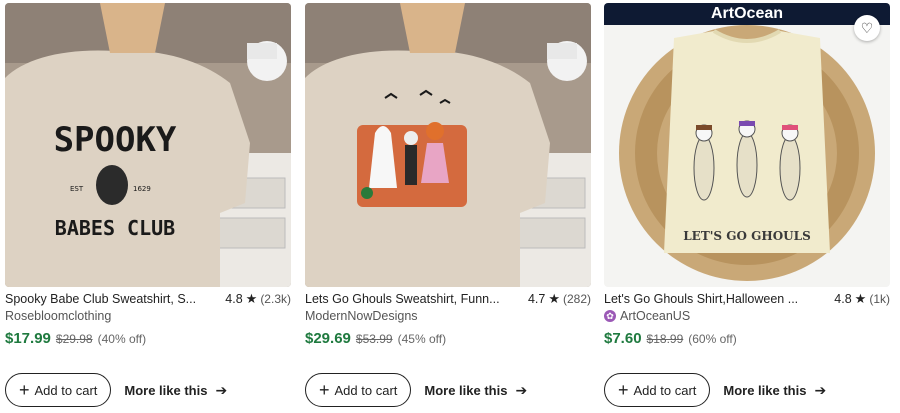 The width and height of the screenshot is (900, 413). I want to click on shop-name-text: ArtOceanUS, so click(655, 316).